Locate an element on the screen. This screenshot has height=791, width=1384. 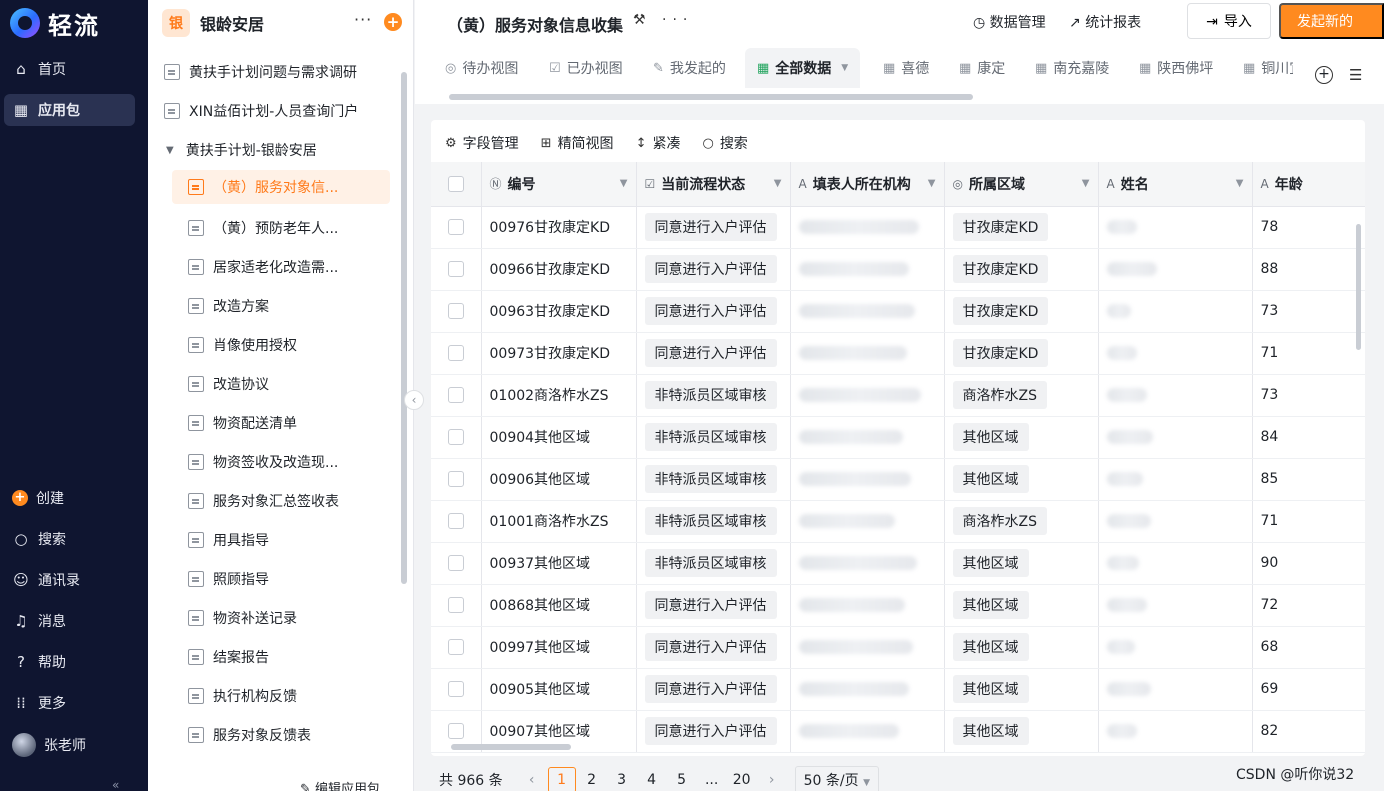
sidebar-item: 用具指导 is located at coordinates (293, 540).